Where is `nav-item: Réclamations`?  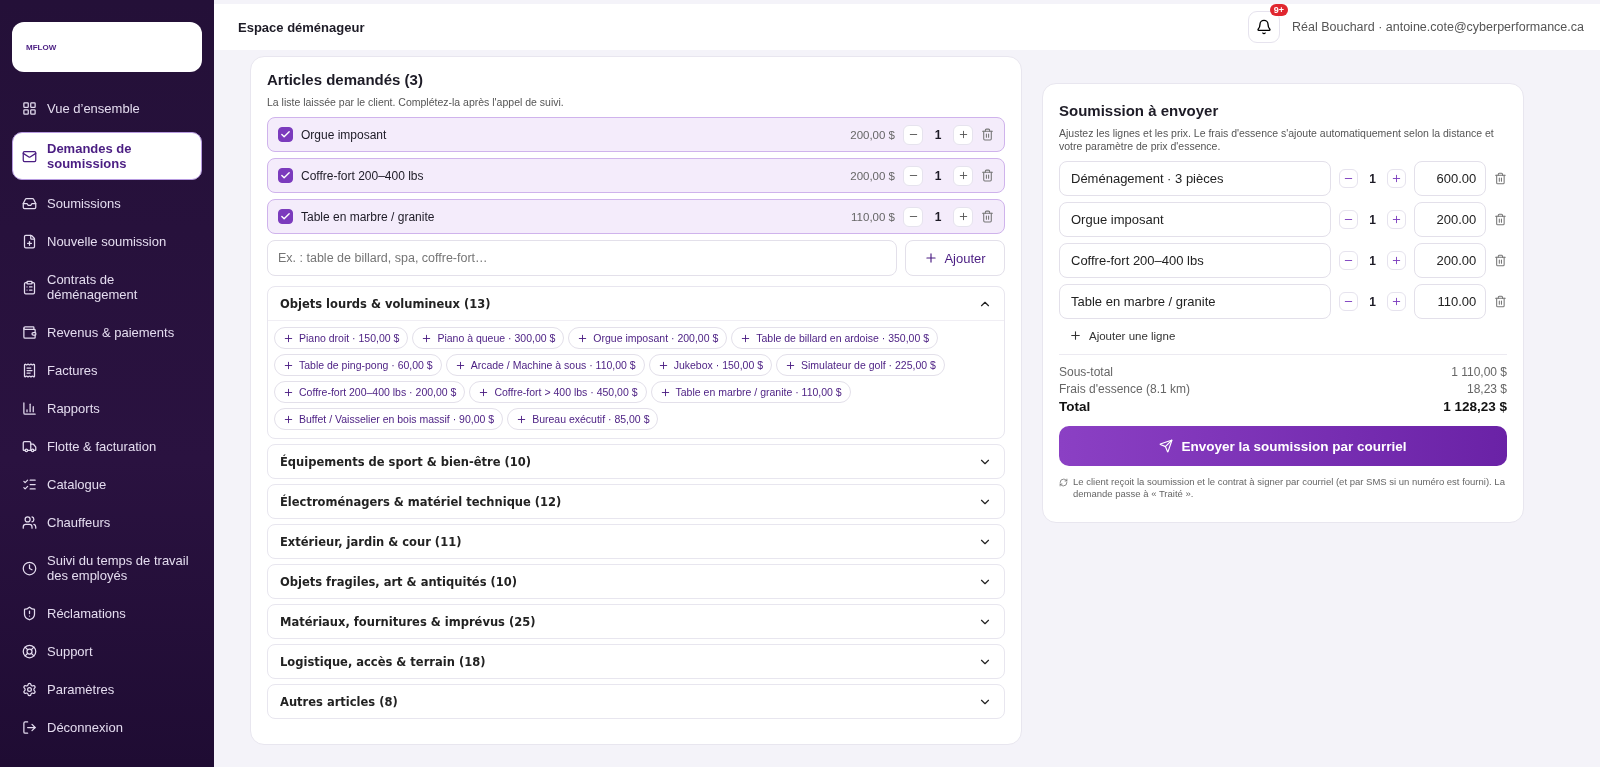 nav-item: Réclamations is located at coordinates (107, 613).